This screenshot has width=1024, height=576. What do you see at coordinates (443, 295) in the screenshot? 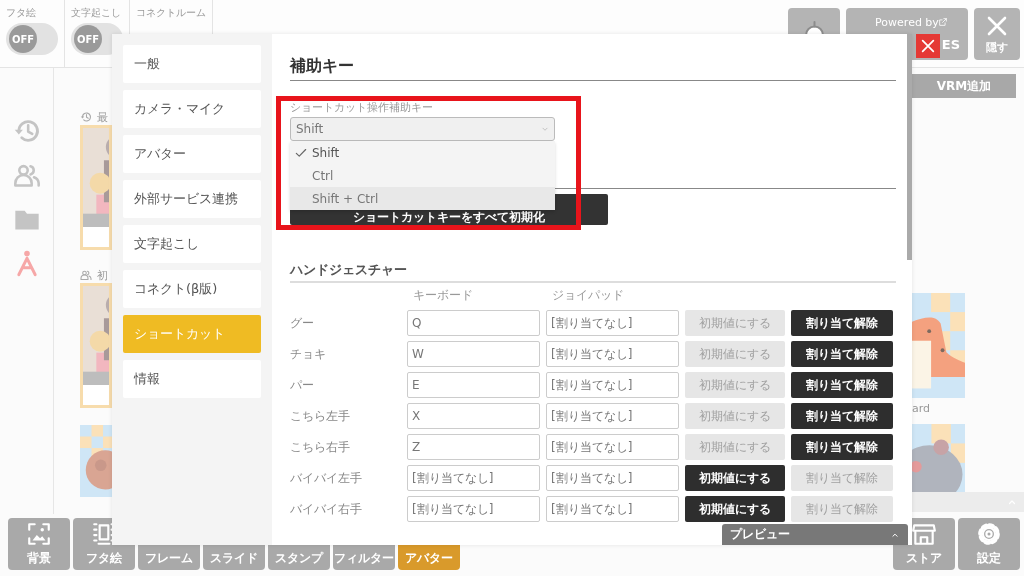
I see `column-header: キーボード` at bounding box center [443, 295].